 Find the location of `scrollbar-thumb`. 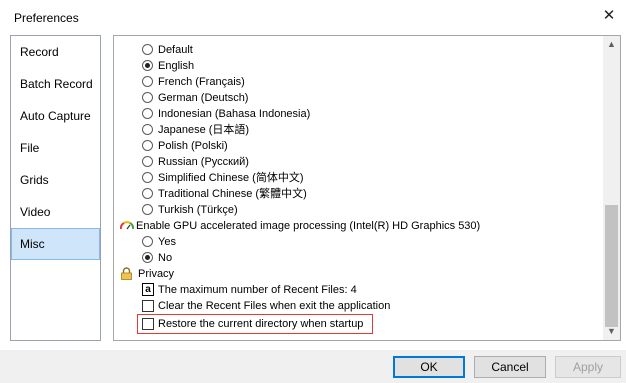

scrollbar-thumb is located at coordinates (611, 266).